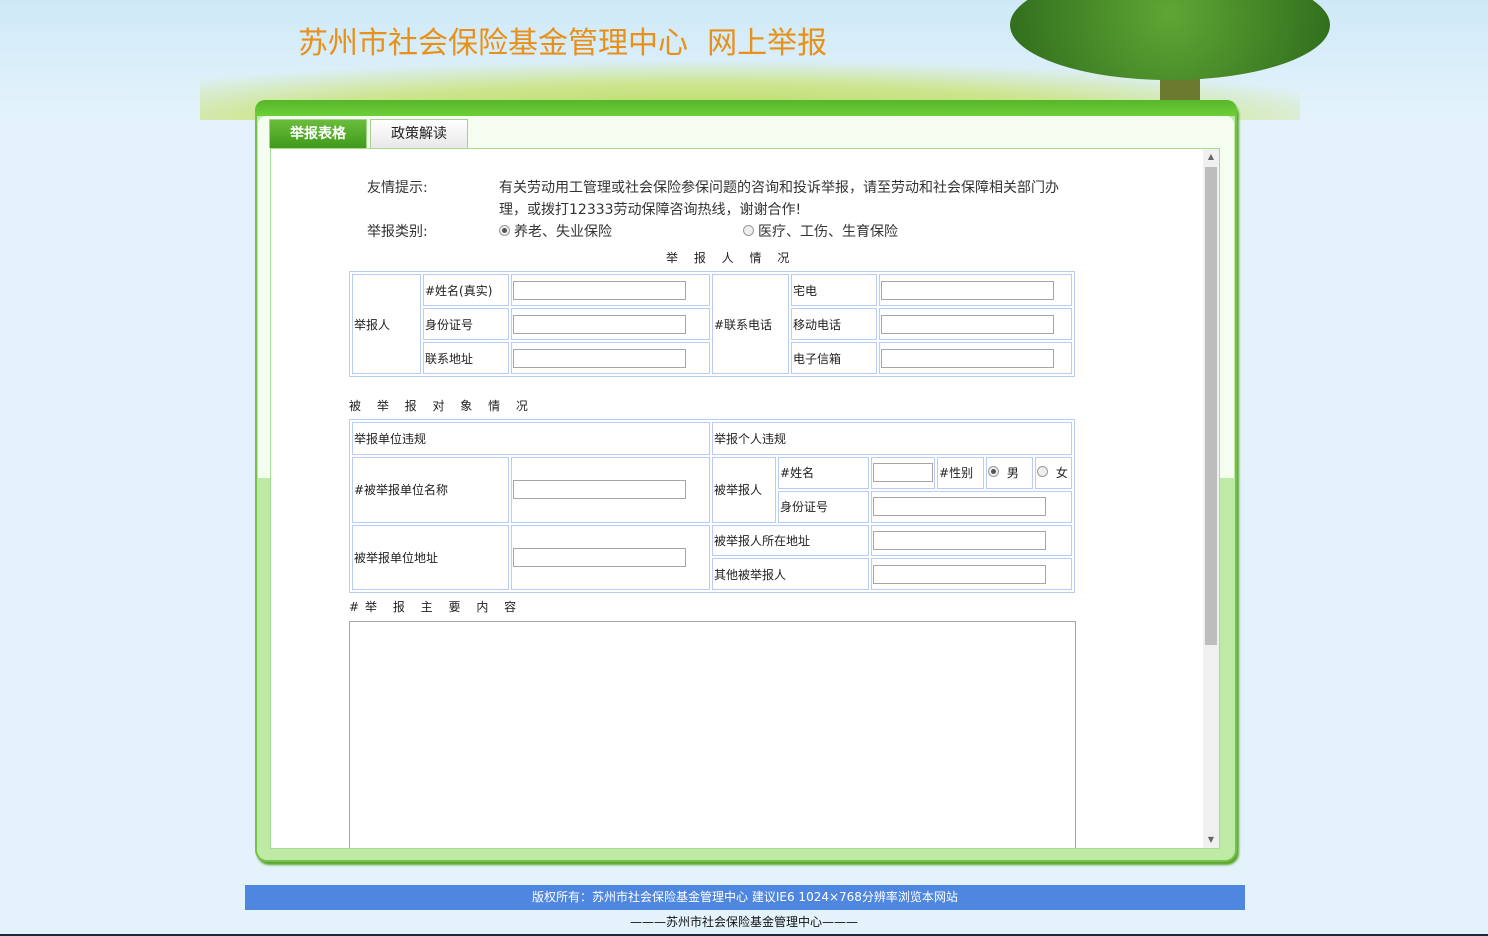 Image resolution: width=1488 pixels, height=936 pixels. I want to click on home-phone-label: 宅电, so click(834, 290).